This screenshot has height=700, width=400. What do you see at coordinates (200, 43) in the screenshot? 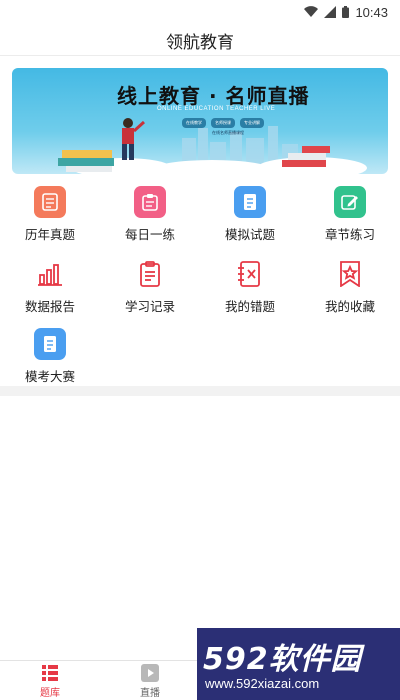
I see `page-title: 领航教育` at bounding box center [200, 43].